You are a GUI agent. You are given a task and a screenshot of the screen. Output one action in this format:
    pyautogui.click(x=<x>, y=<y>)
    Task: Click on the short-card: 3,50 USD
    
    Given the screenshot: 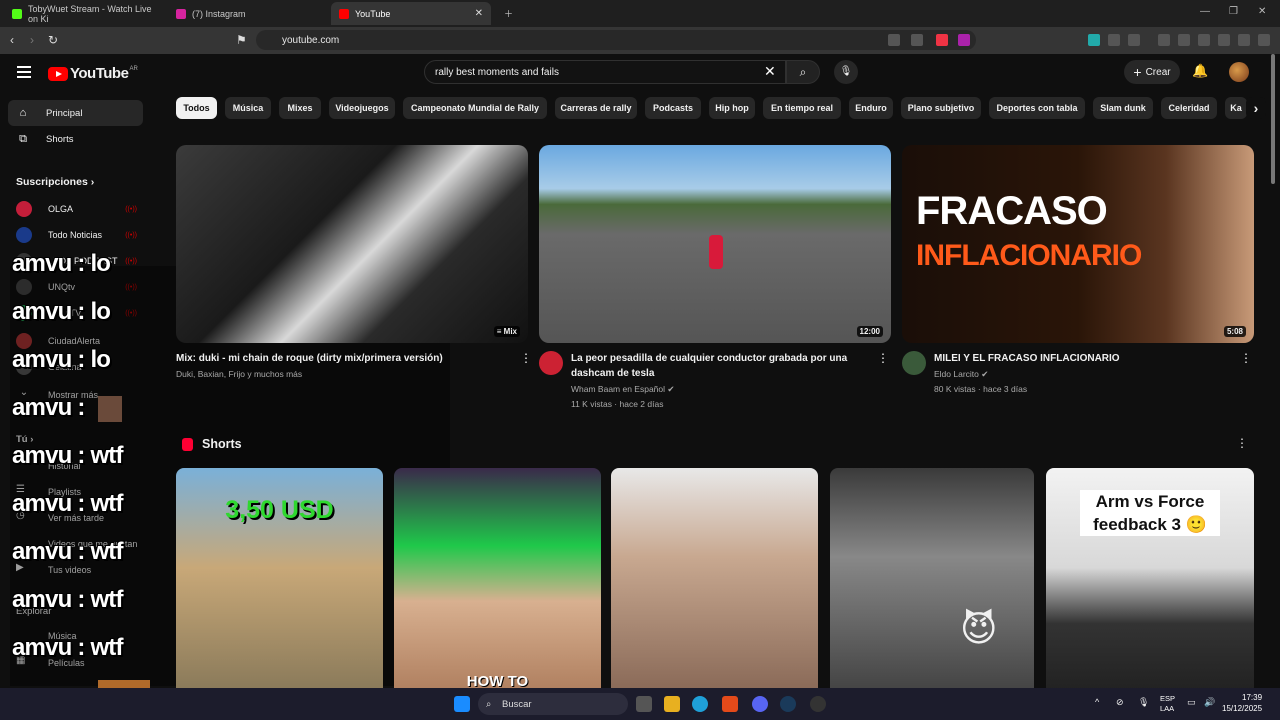 What is the action you would take?
    pyautogui.click(x=279, y=578)
    